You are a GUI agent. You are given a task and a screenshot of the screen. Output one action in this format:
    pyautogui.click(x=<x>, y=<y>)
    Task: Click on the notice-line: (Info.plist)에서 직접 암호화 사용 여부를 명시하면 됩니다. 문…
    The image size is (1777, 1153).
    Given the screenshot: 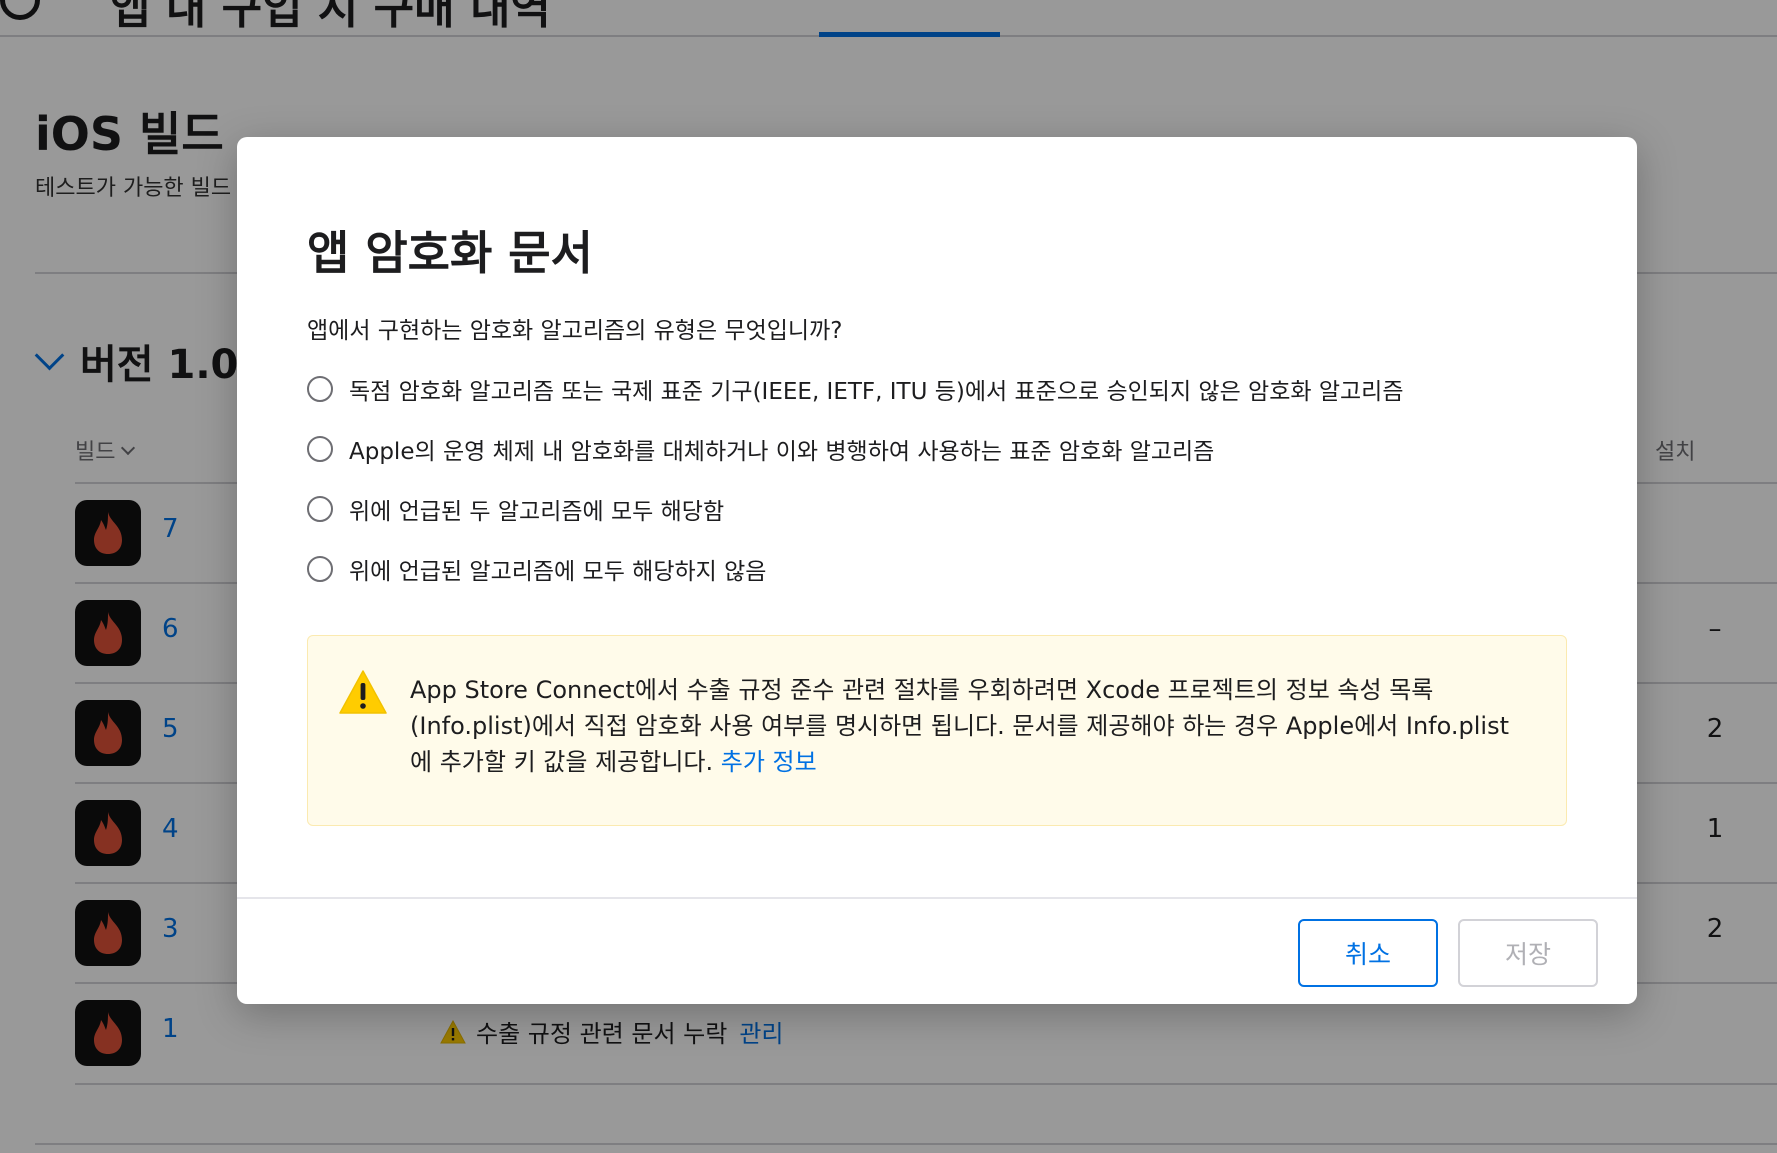 What is the action you would take?
    pyautogui.click(x=960, y=726)
    